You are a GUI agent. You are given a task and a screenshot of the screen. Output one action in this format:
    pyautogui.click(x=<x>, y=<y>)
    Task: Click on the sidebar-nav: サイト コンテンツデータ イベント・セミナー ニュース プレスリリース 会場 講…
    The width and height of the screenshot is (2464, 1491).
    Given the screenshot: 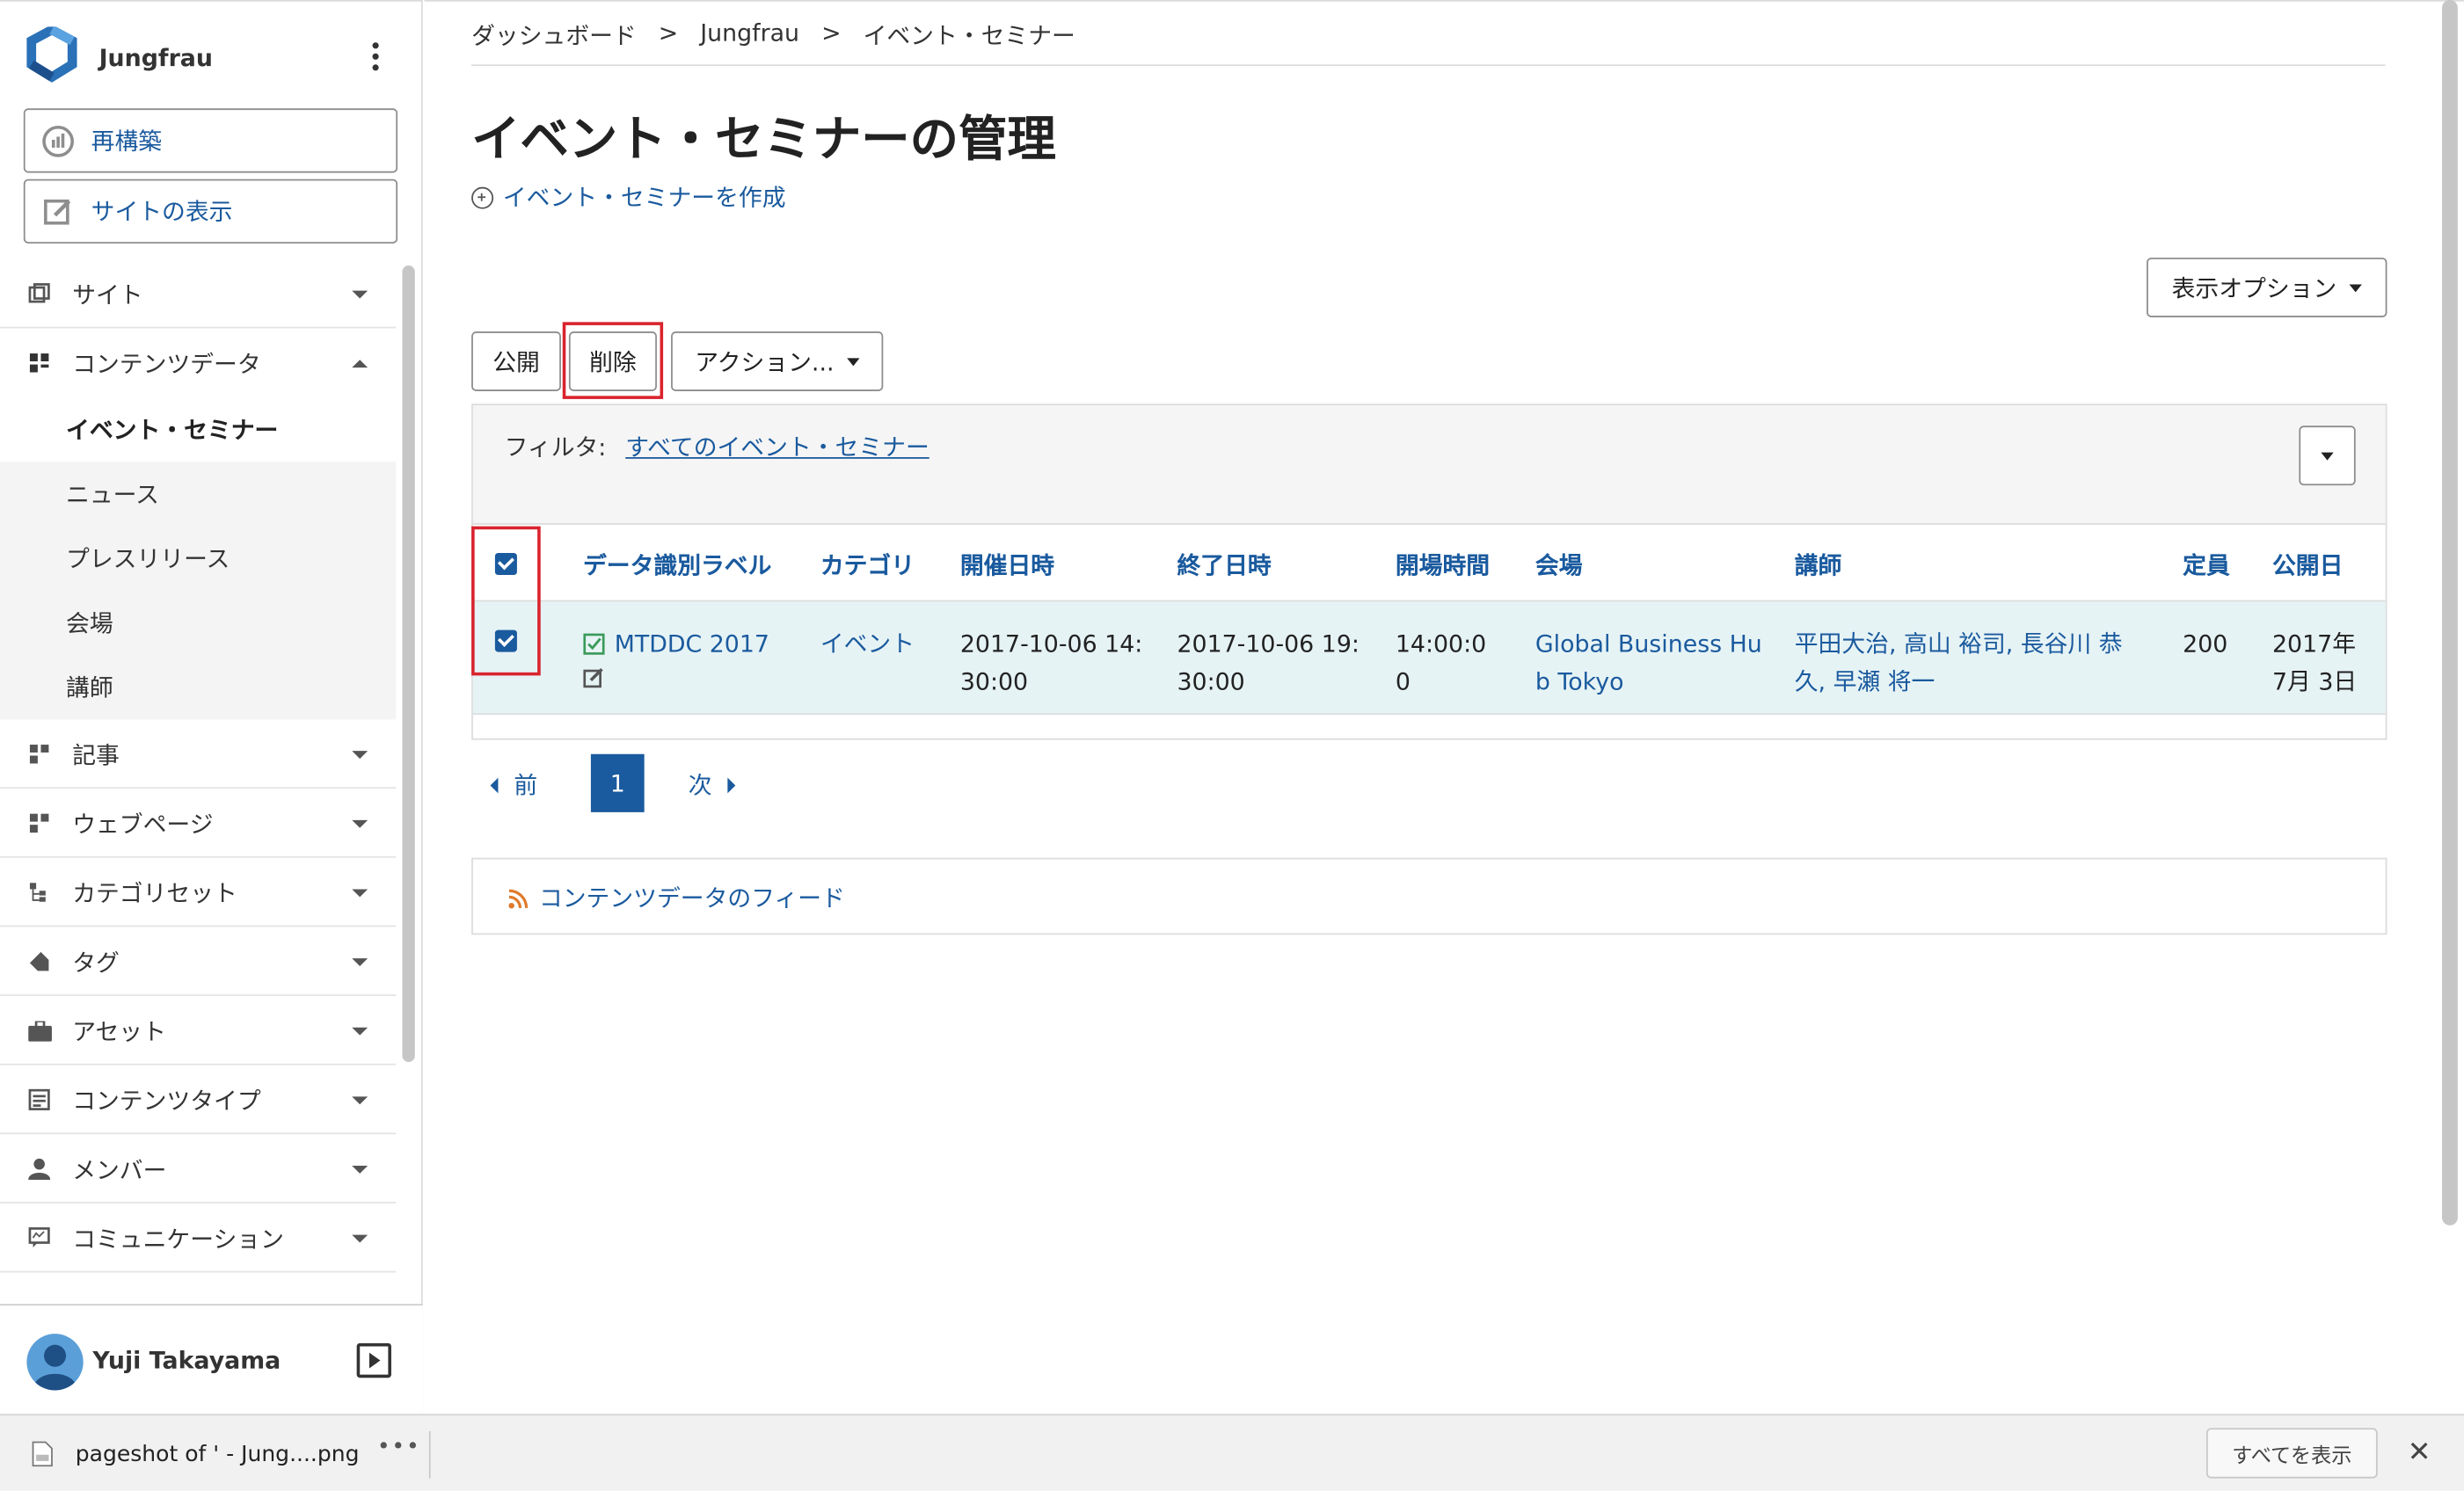 What is the action you would take?
    pyautogui.click(x=199, y=766)
    